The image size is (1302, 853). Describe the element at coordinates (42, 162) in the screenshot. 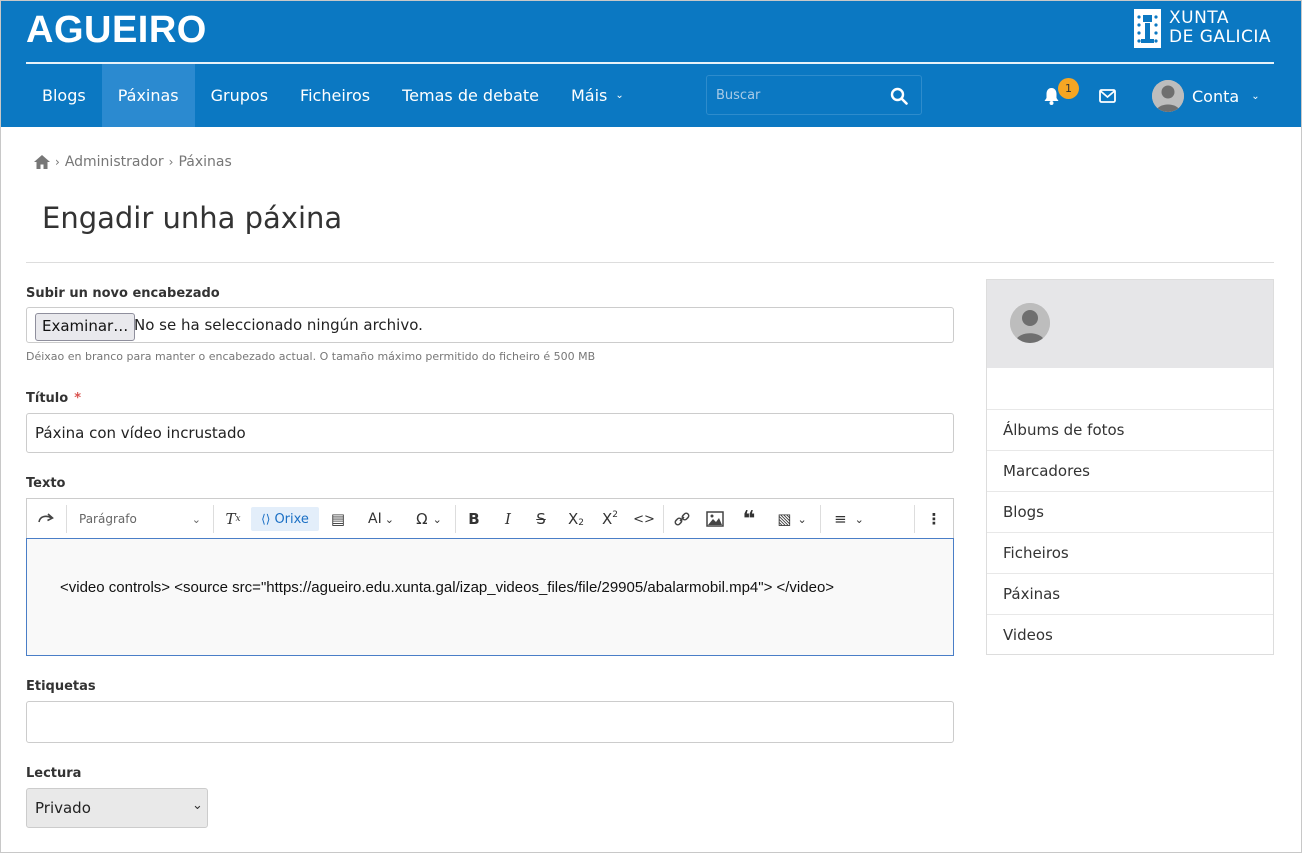

I see `home-icon` at that location.